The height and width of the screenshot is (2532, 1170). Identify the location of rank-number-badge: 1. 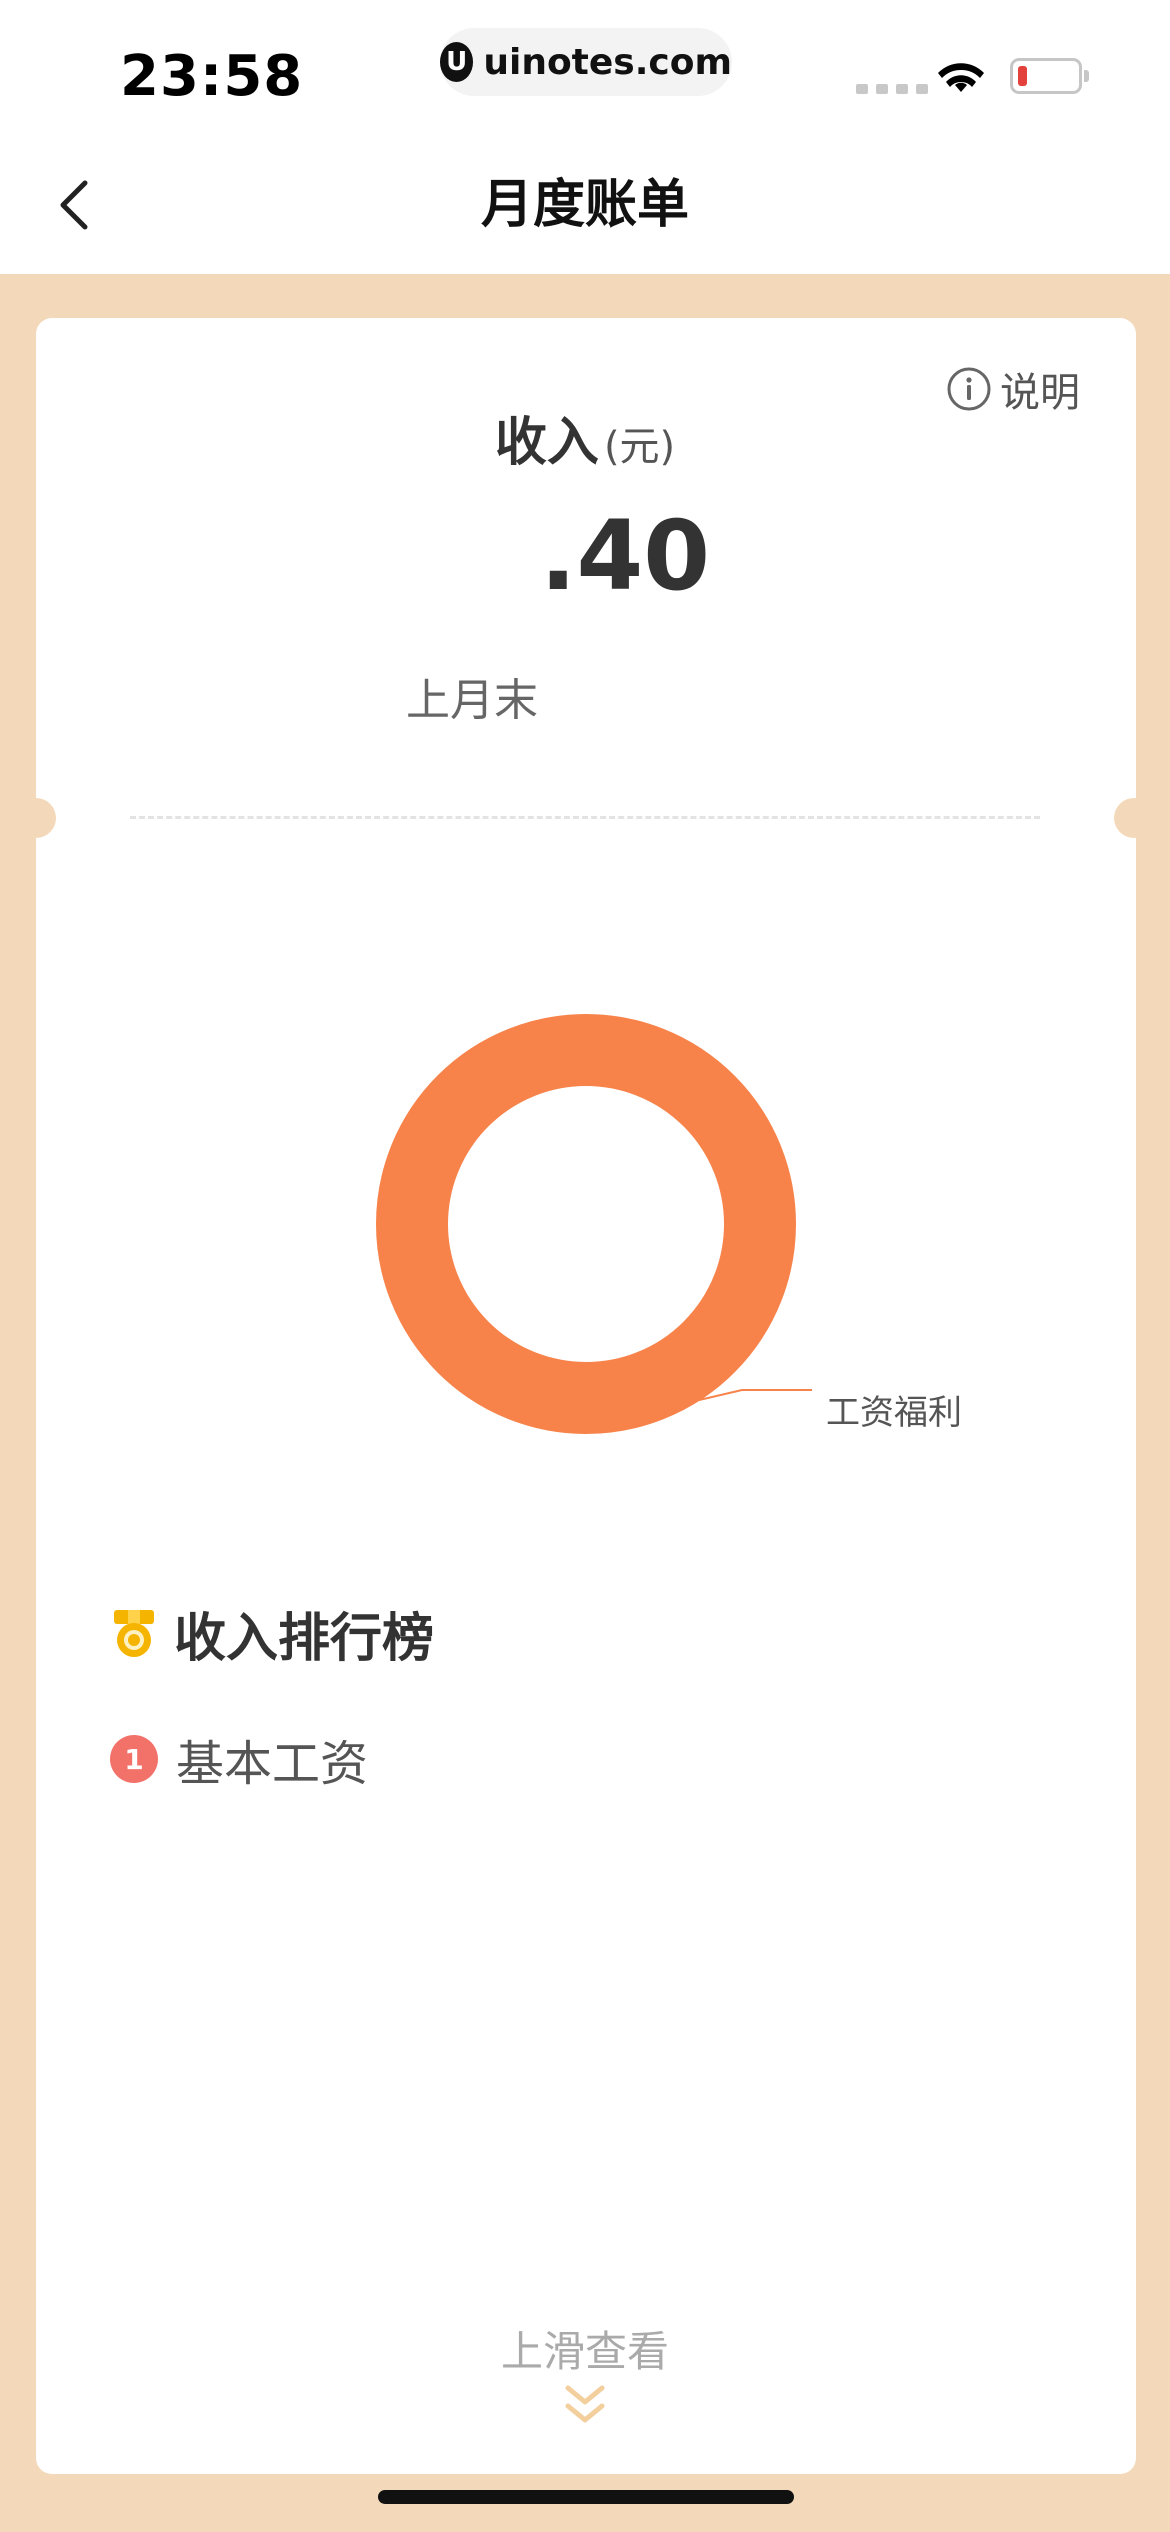
(134, 1759).